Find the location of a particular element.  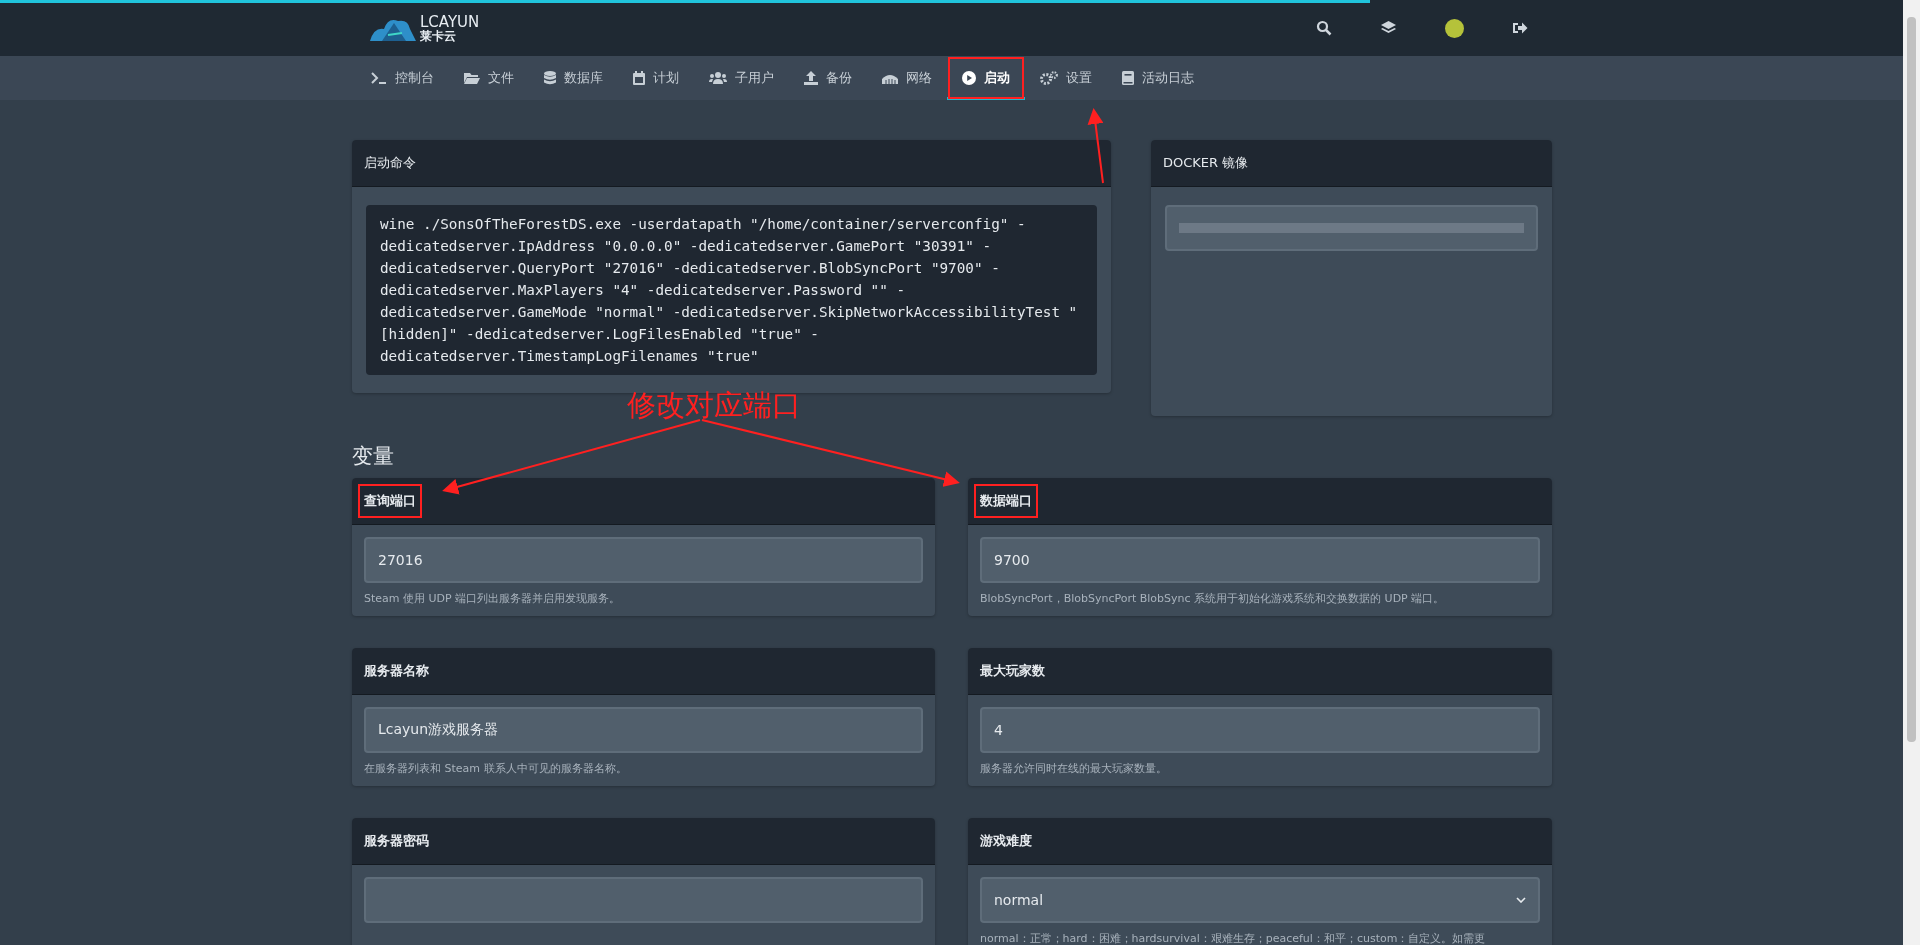

network-icon is located at coordinates (890, 78).